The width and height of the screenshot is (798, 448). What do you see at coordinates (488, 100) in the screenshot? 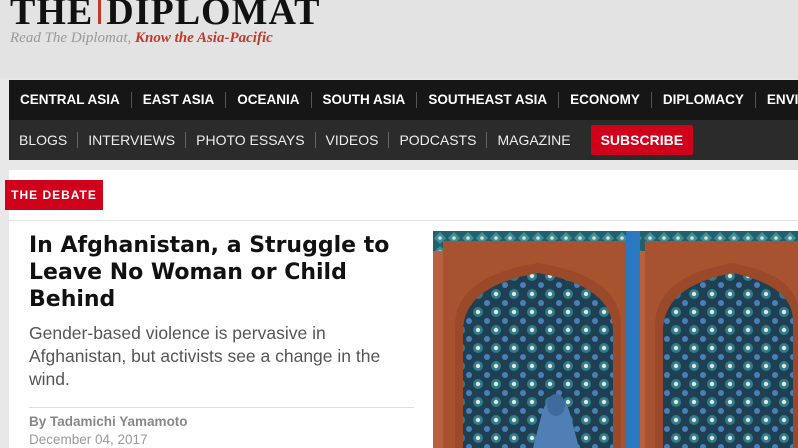
I see `nav-southeast-asia: SOUTHEAST ASIA` at bounding box center [488, 100].